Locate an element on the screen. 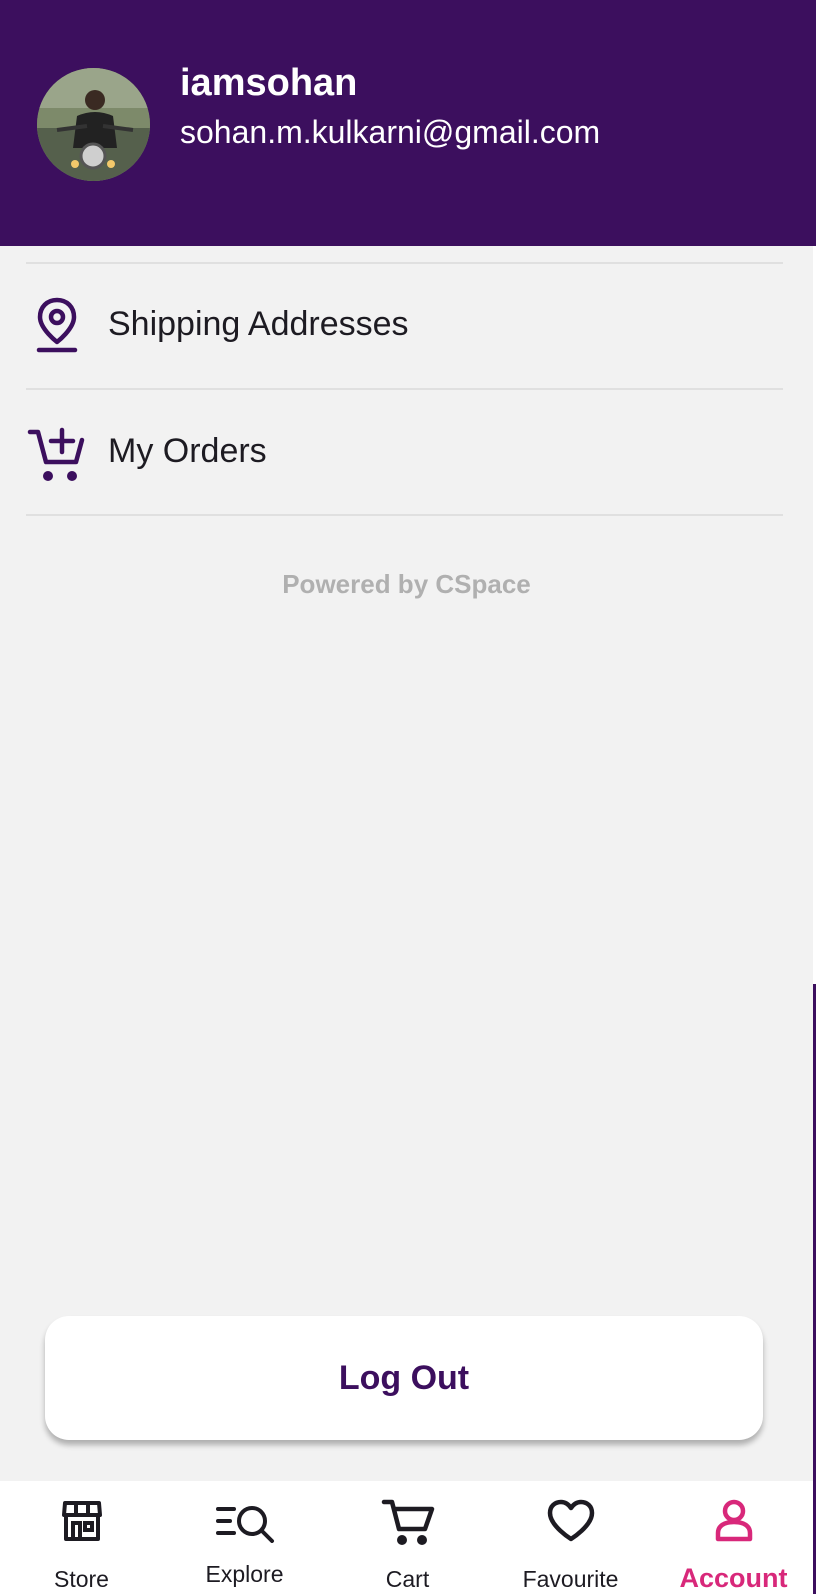 This screenshot has height=1594, width=816. nav-label: Store is located at coordinates (81, 1579).